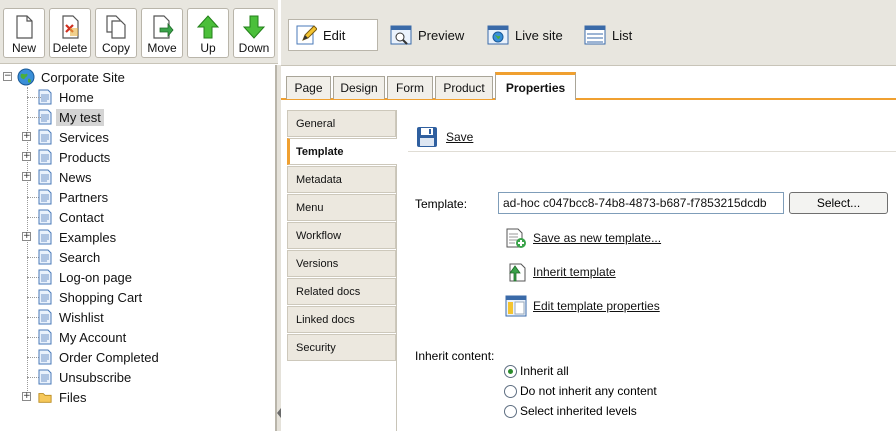 This screenshot has width=896, height=431. Describe the element at coordinates (86, 377) in the screenshot. I see `tree-node-unsubscribe: Unsubscribe` at that location.